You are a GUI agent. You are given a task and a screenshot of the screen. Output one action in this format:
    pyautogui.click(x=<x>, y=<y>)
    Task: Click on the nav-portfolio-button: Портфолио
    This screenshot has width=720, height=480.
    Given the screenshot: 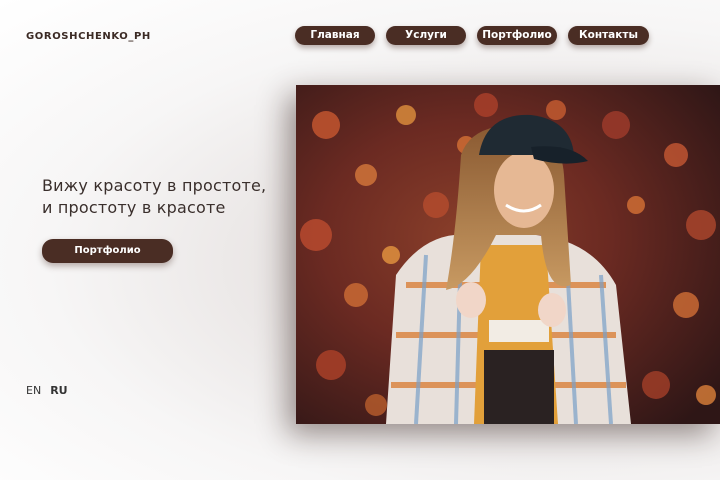 What is the action you would take?
    pyautogui.click(x=517, y=35)
    